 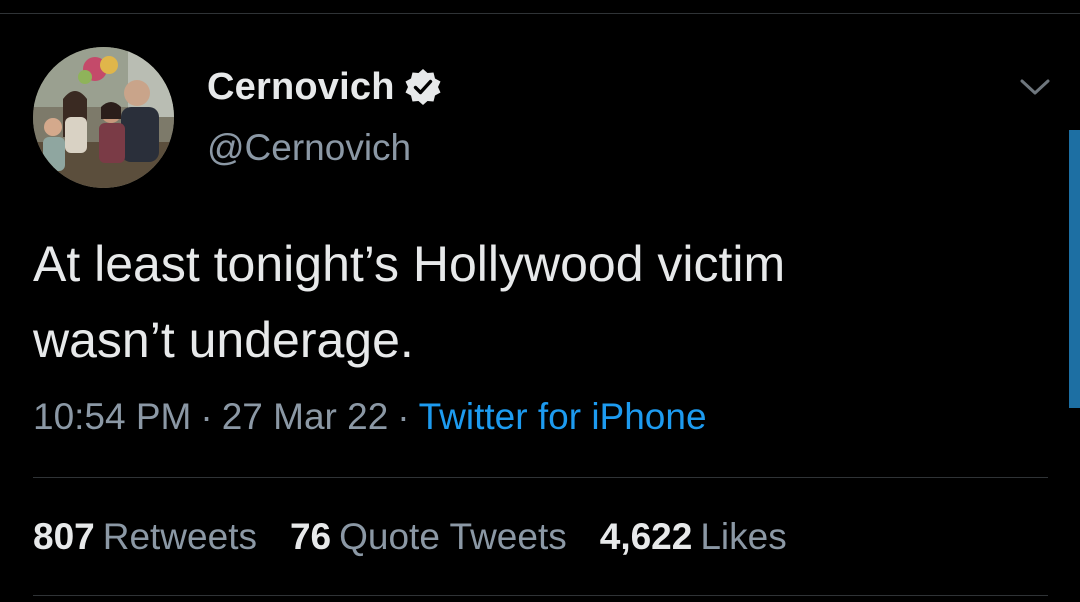 What do you see at coordinates (305, 416) in the screenshot?
I see `tweet-date: 27 Mar 22` at bounding box center [305, 416].